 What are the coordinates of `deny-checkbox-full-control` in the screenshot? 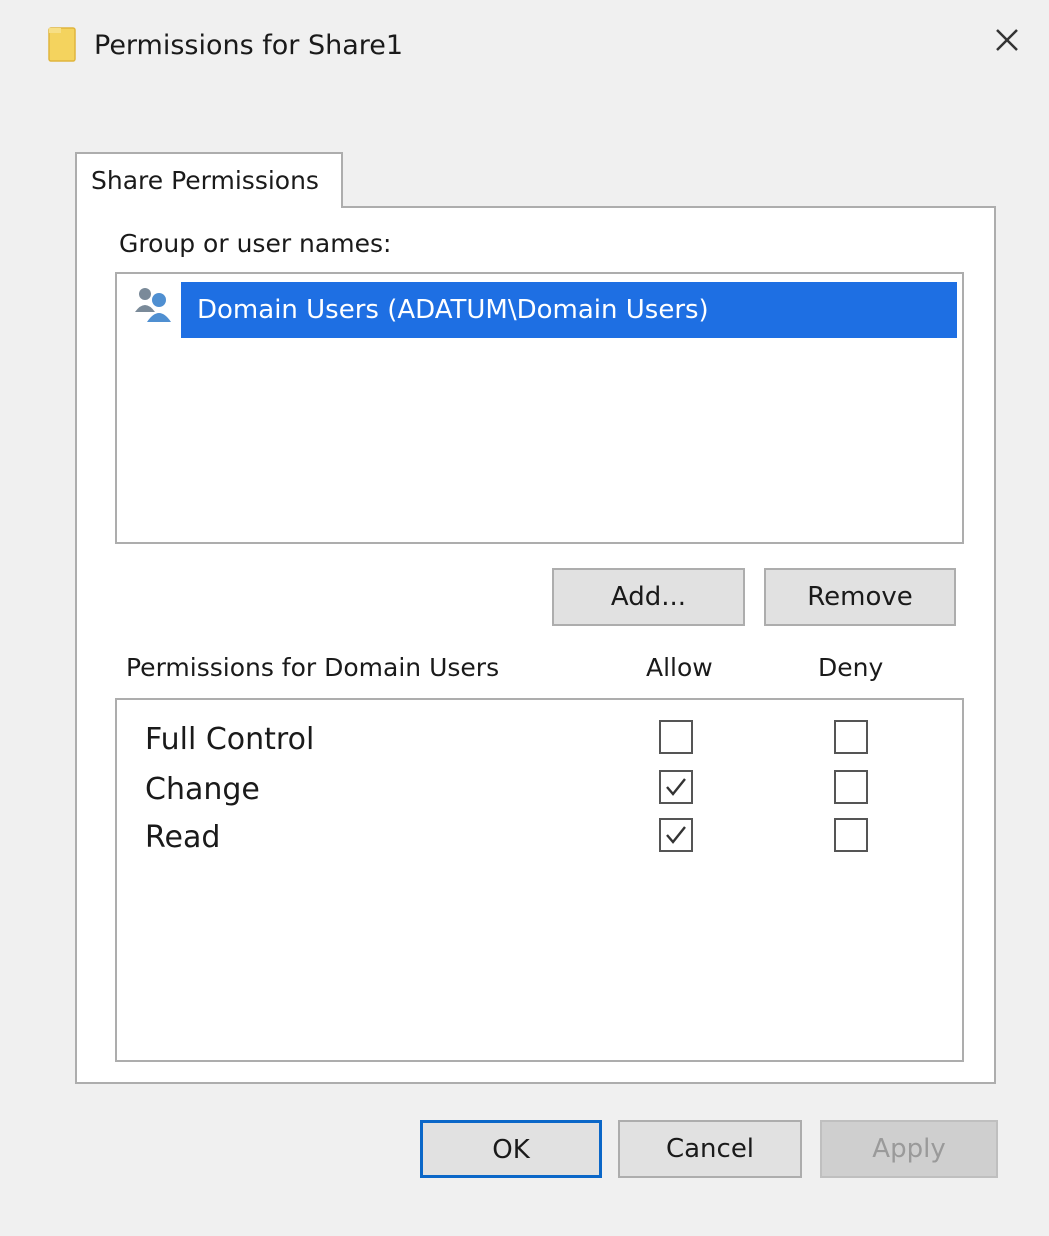 It's located at (851, 737).